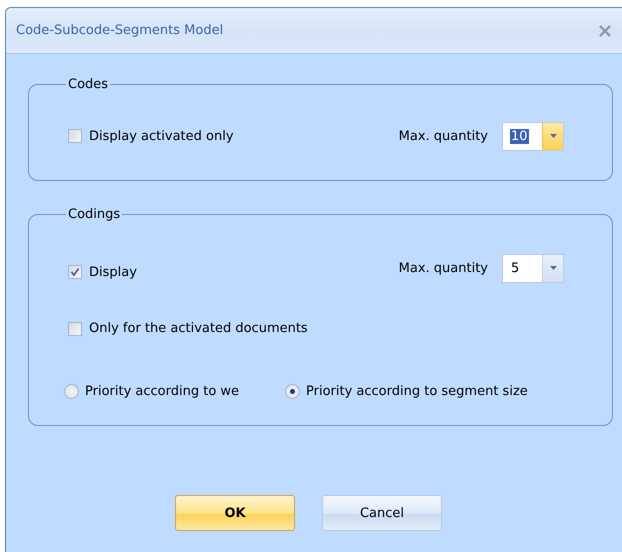  I want to click on checkbox-label: Display activated only, so click(161, 136).